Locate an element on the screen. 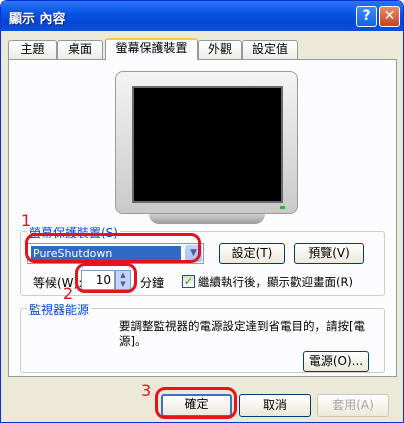 The height and width of the screenshot is (423, 404). monitor-stand is located at coordinates (207, 219).